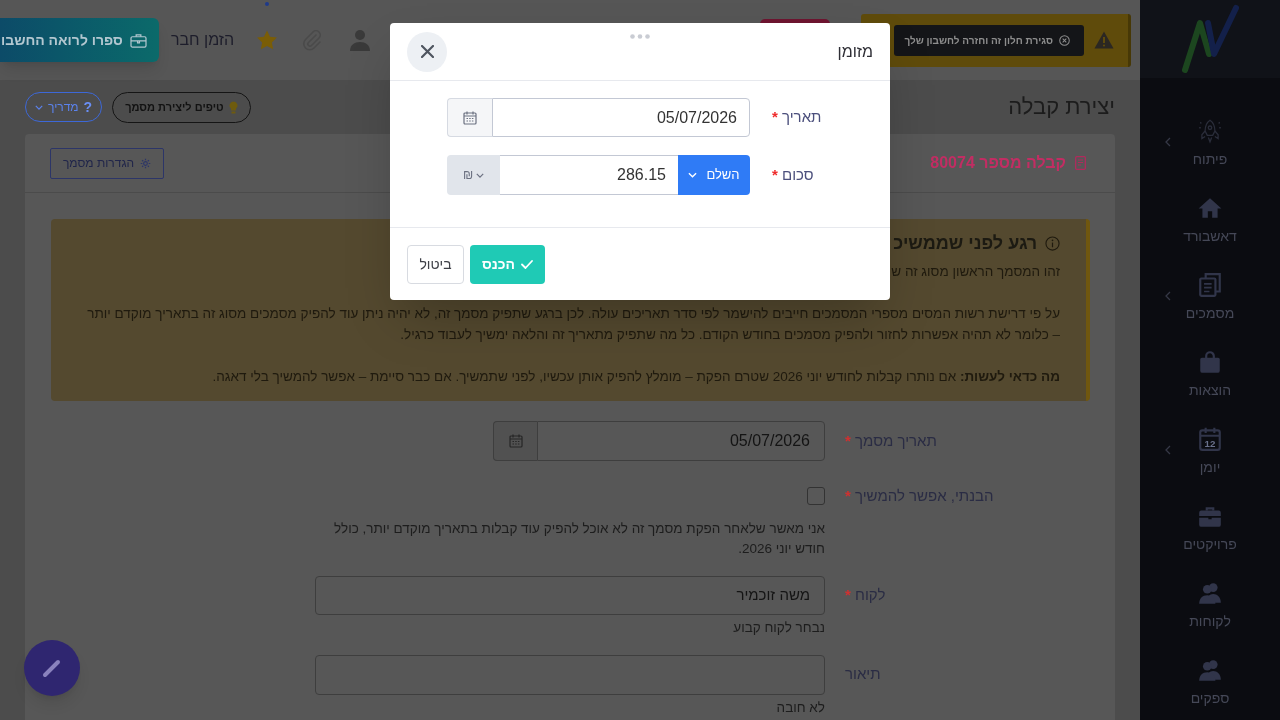 The width and height of the screenshot is (1280, 720). Describe the element at coordinates (1210, 284) in the screenshot. I see `documents-icon` at that location.